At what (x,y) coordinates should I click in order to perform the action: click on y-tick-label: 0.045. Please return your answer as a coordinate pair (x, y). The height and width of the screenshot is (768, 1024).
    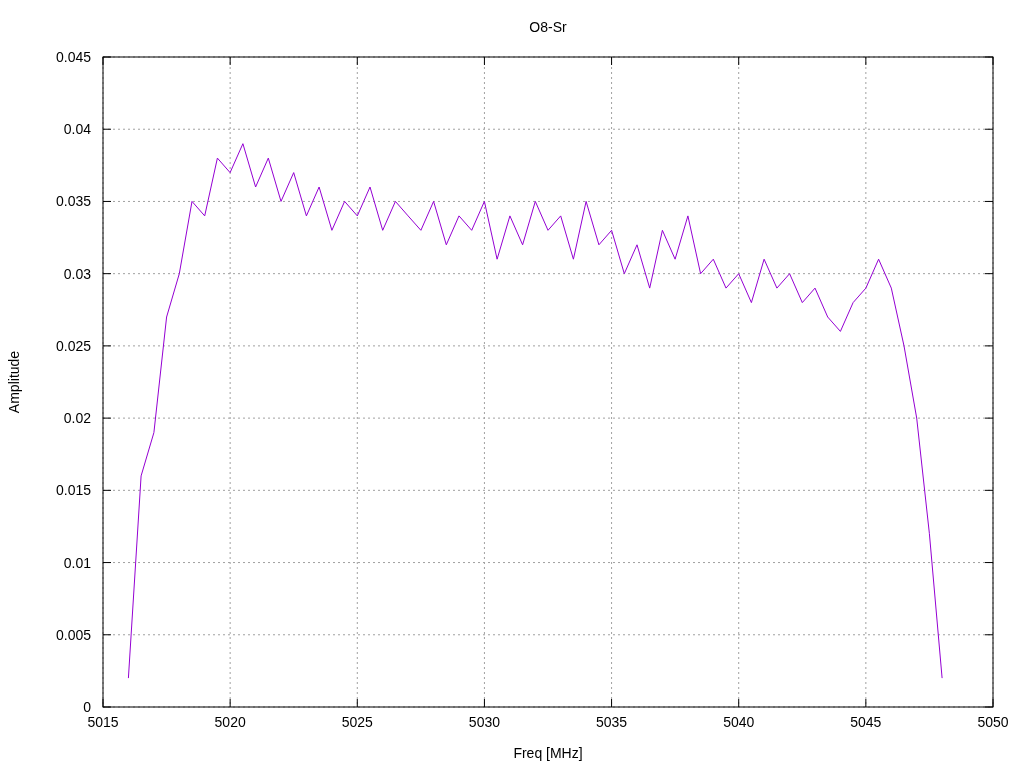
    Looking at the image, I should click on (73, 57).